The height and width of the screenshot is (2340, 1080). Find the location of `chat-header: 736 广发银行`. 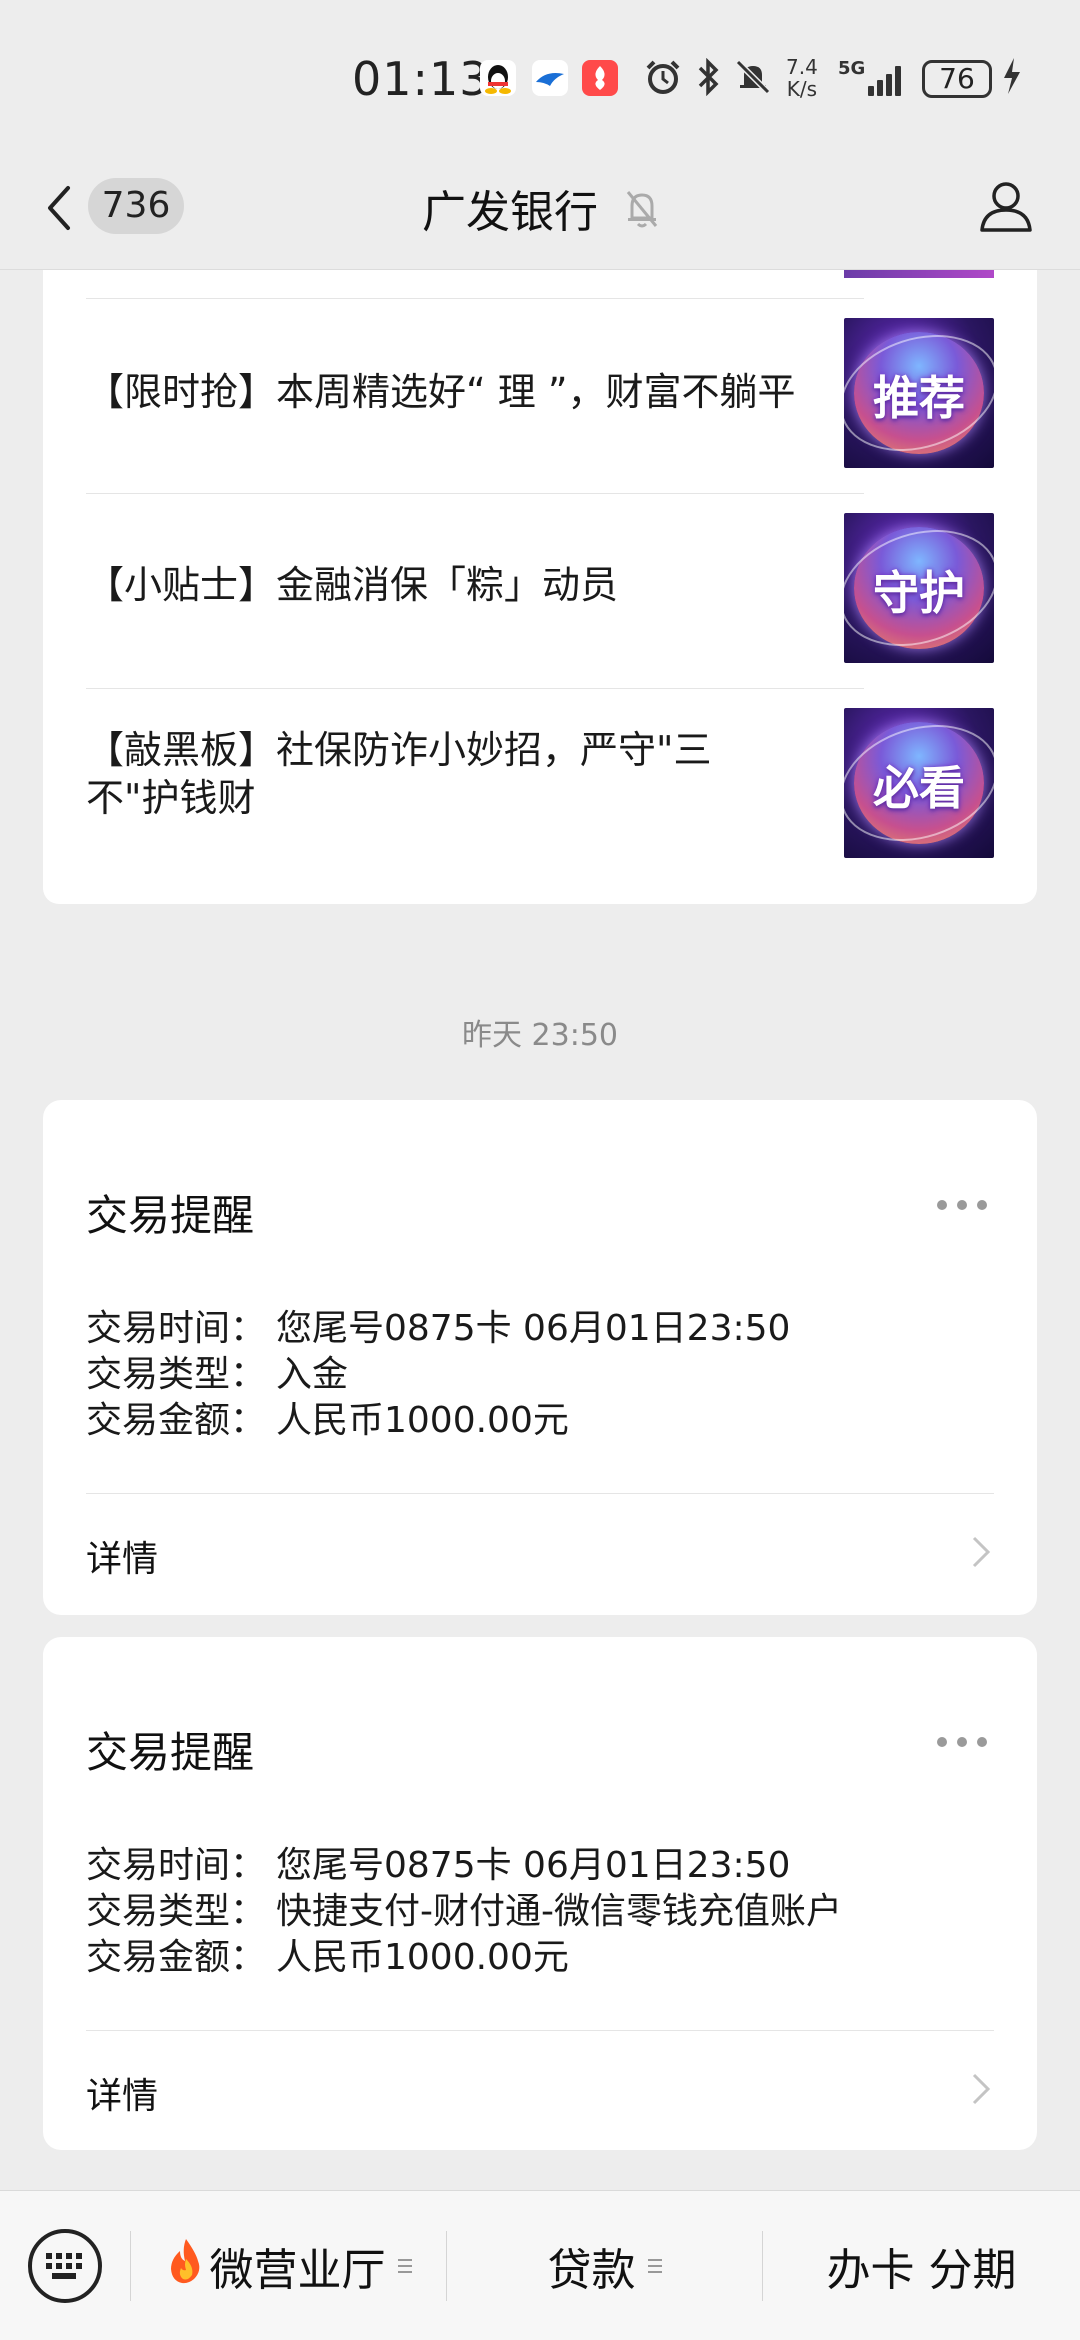

chat-header: 736 广发银行 is located at coordinates (540, 210).